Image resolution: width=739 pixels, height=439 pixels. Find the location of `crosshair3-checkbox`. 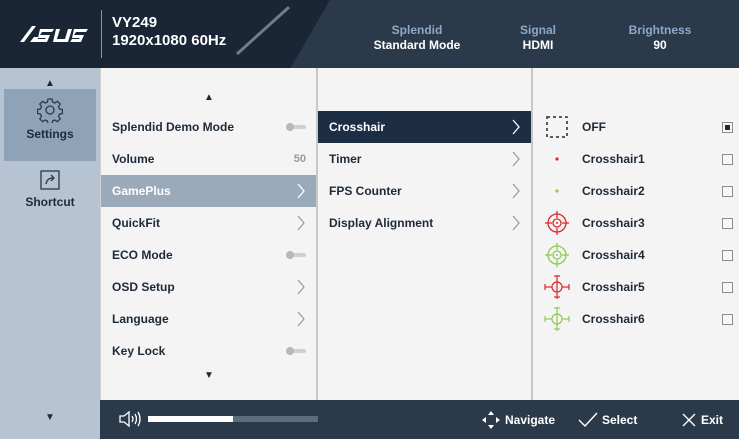

crosshair3-checkbox is located at coordinates (727, 223).